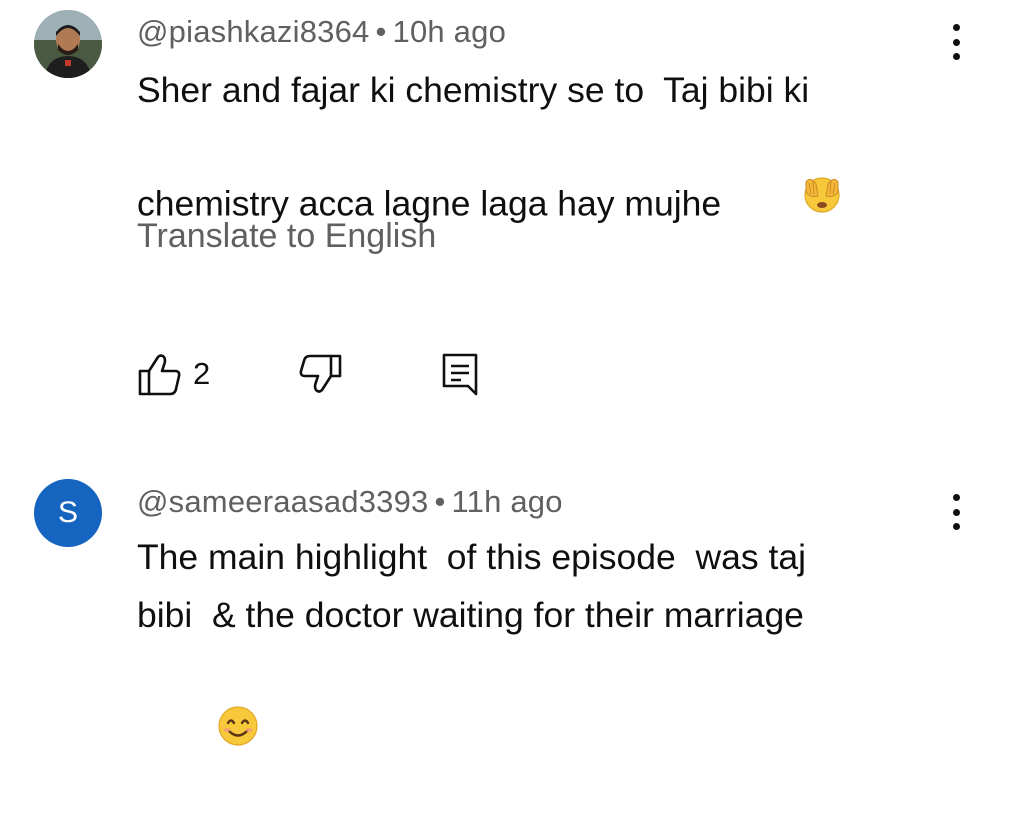 The width and height of the screenshot is (1024, 823). What do you see at coordinates (159, 375) in the screenshot?
I see `thumbs-up-icon` at bounding box center [159, 375].